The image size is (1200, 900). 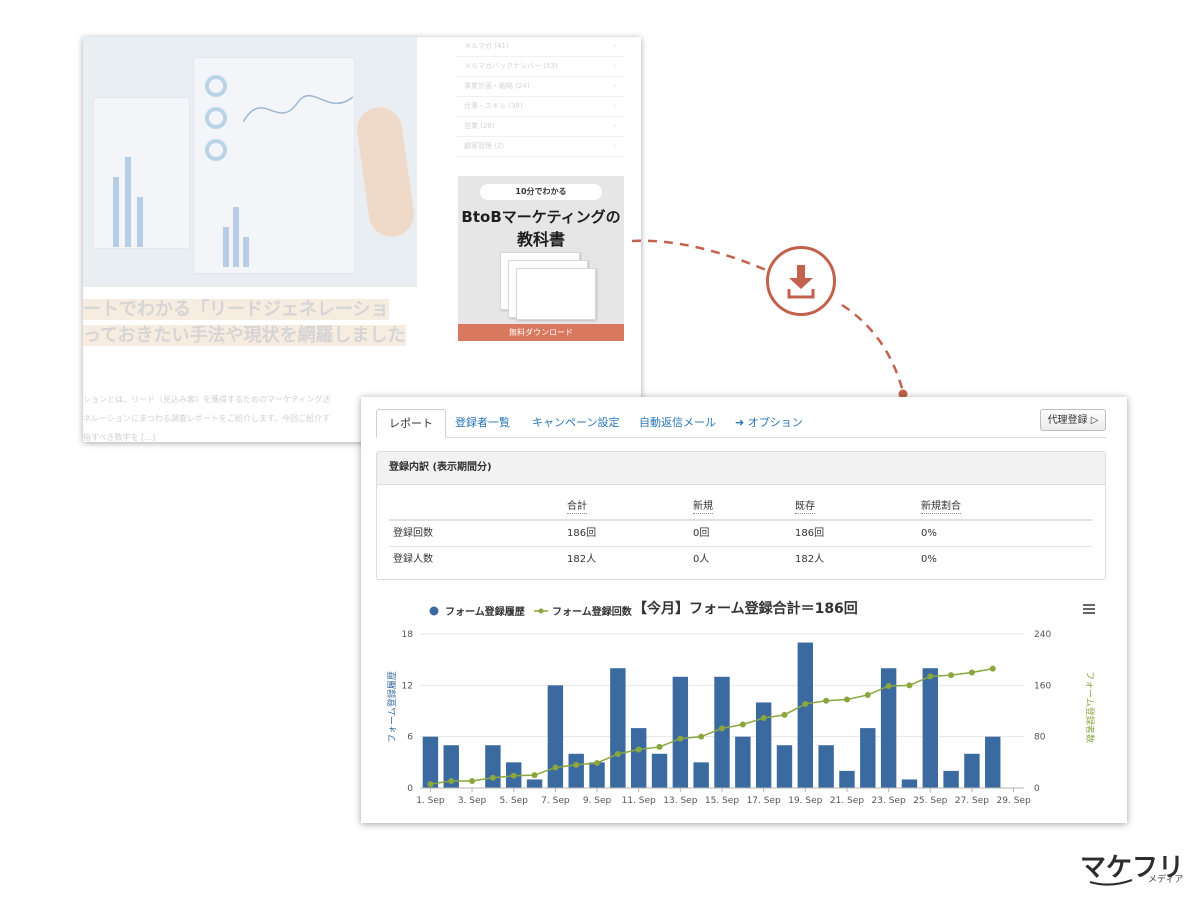 What do you see at coordinates (1165, 879) in the screenshot?
I see `svg-text: メディア` at bounding box center [1165, 879].